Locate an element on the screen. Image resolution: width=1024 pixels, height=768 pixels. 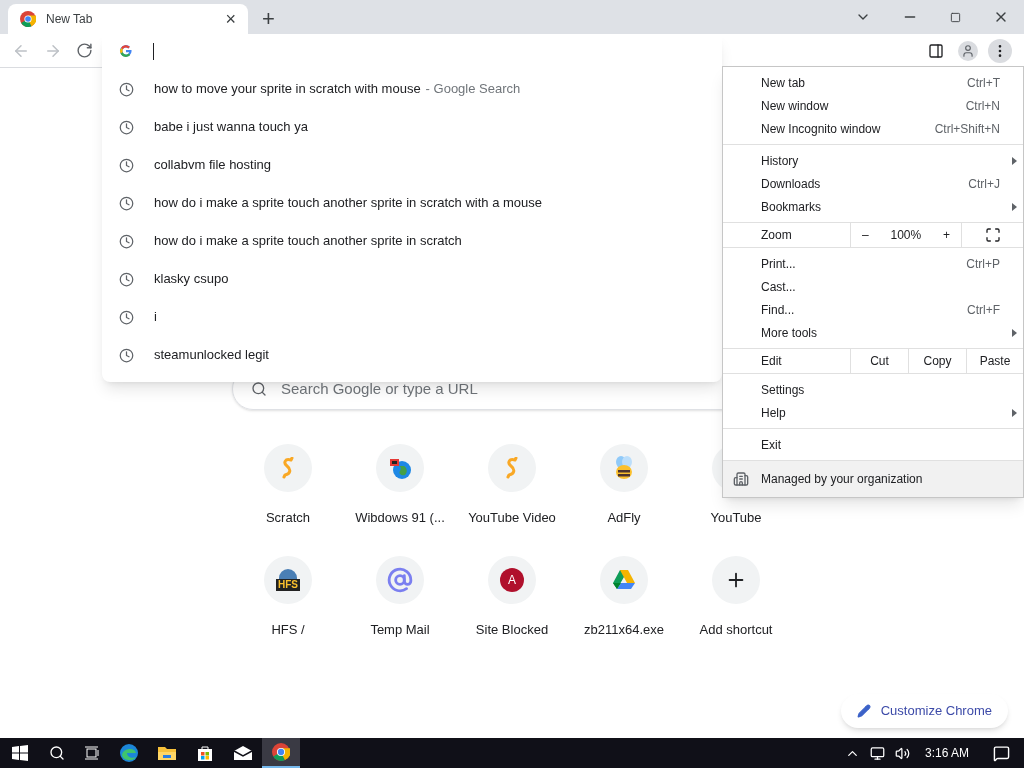
shortcut-tile: A Site Blocked is located at coordinates (512, 600).